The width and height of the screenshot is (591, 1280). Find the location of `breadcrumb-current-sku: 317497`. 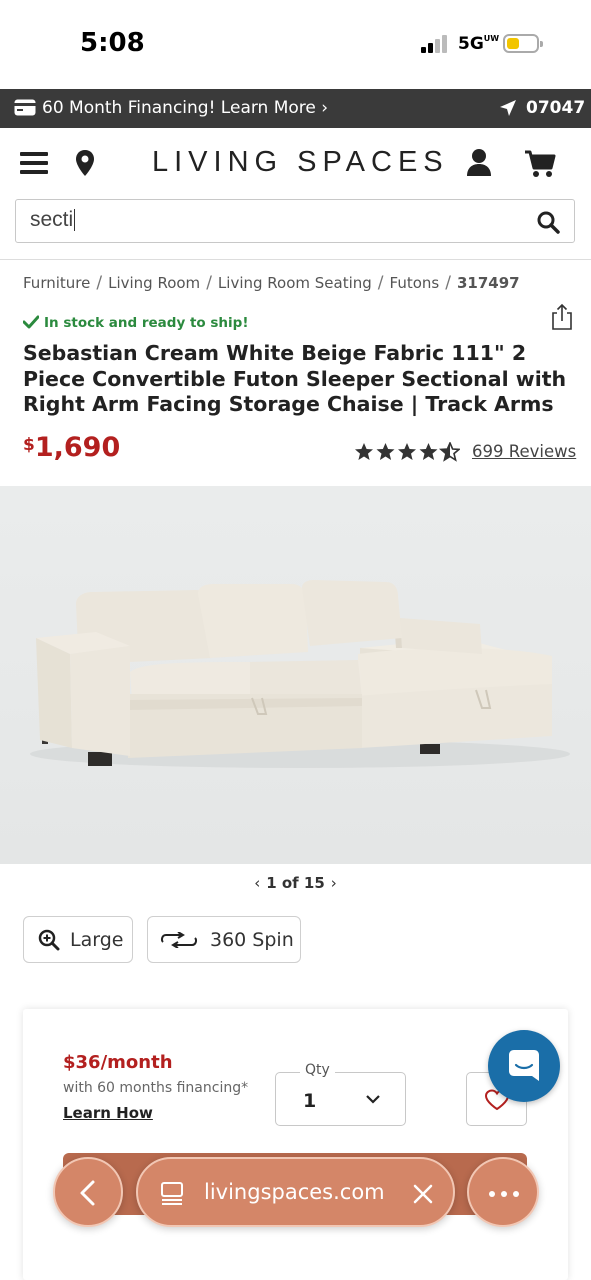

breadcrumb-current-sku: 317497 is located at coordinates (488, 283).